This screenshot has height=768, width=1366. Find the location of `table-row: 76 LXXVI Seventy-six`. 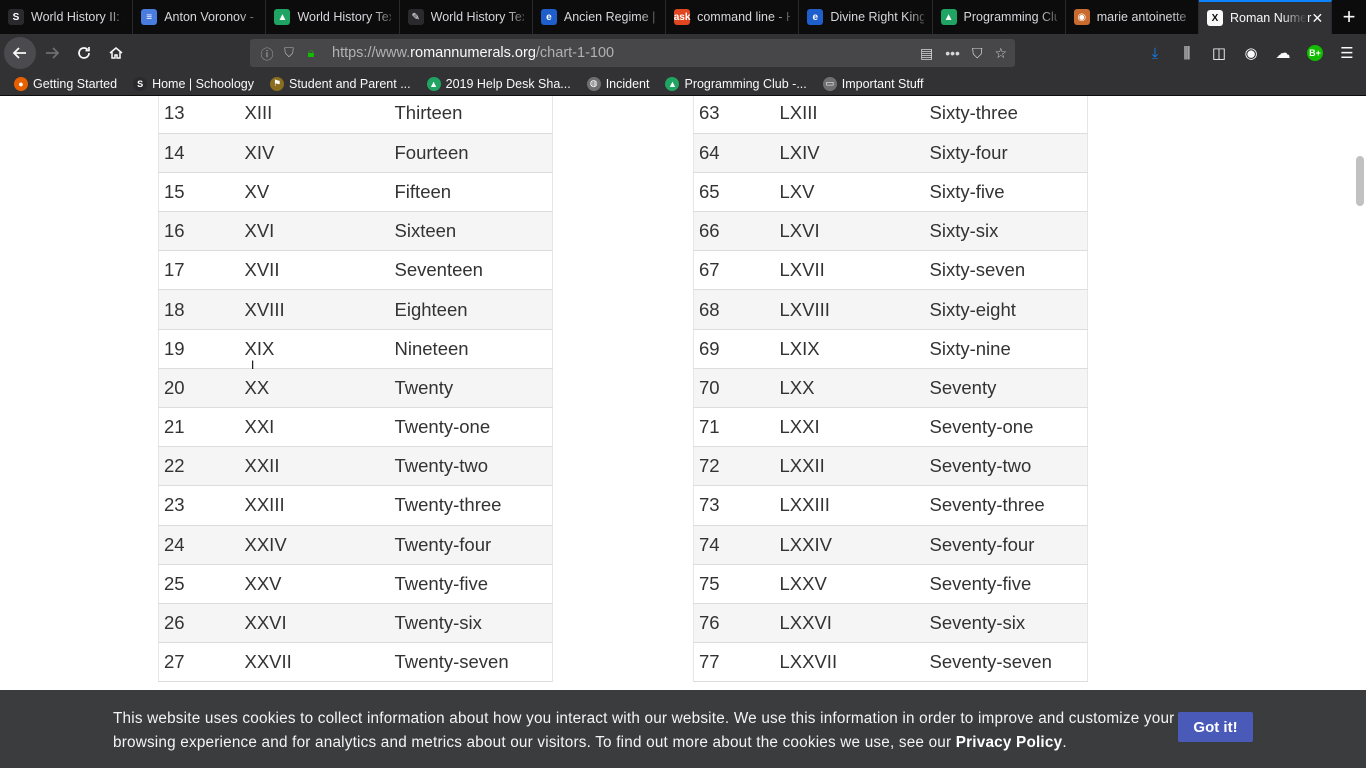

table-row: 76 LXXVI Seventy-six is located at coordinates (890, 623).